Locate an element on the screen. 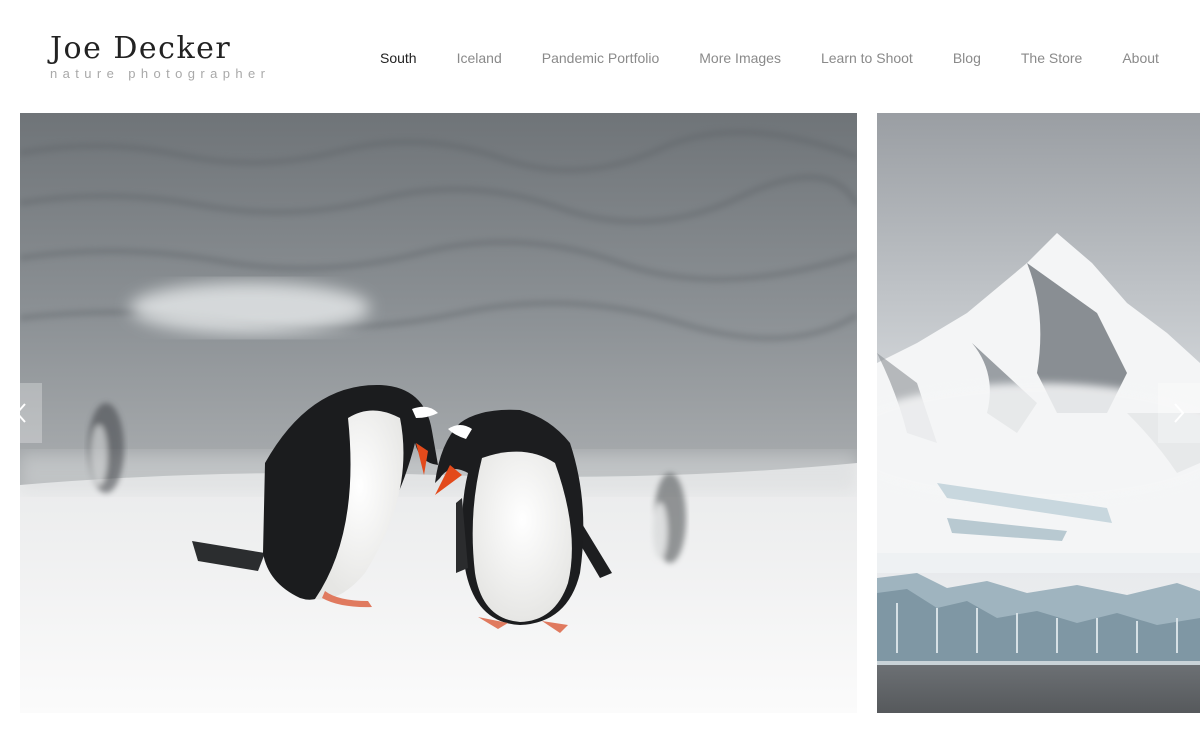  next-slide-button is located at coordinates (1179, 413).